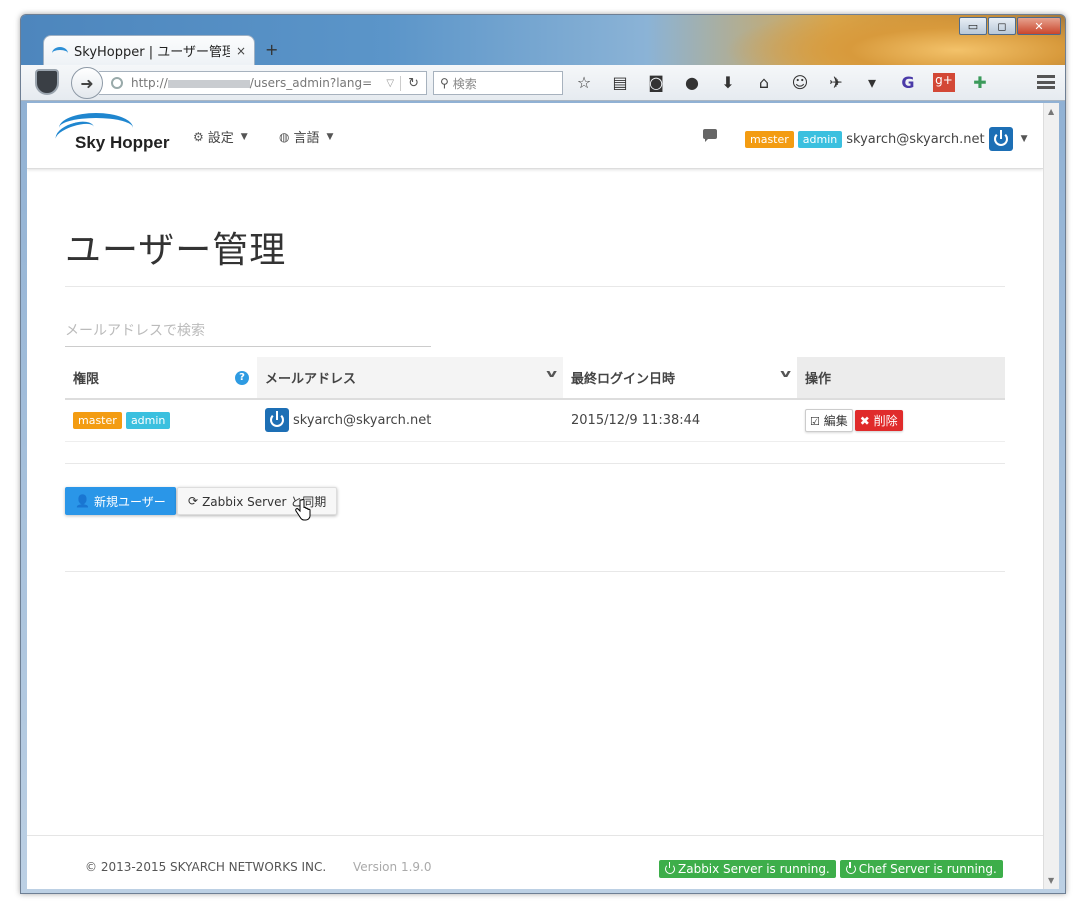 This screenshot has width=1086, height=914. I want to click on header-actions-label: 操作, so click(818, 379).